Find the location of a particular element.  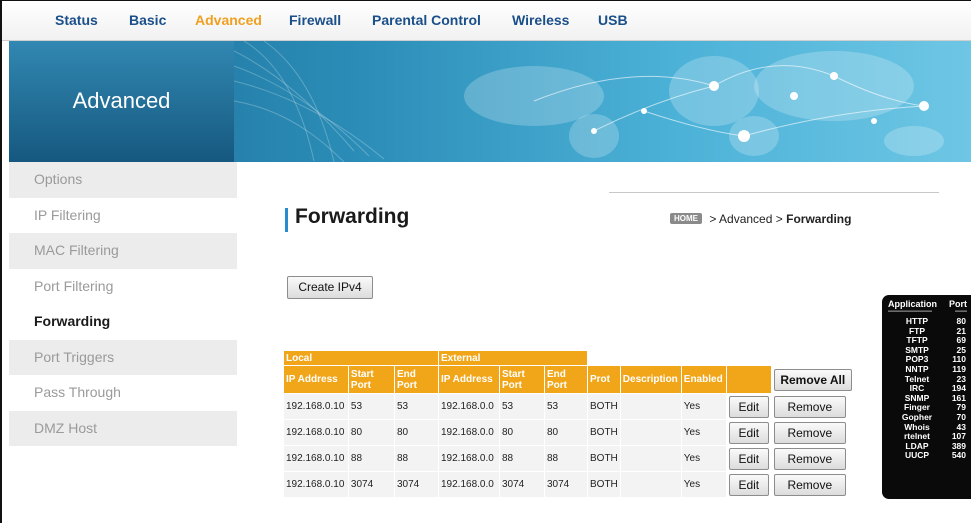

cell-ext-end: 53 is located at coordinates (566, 406).